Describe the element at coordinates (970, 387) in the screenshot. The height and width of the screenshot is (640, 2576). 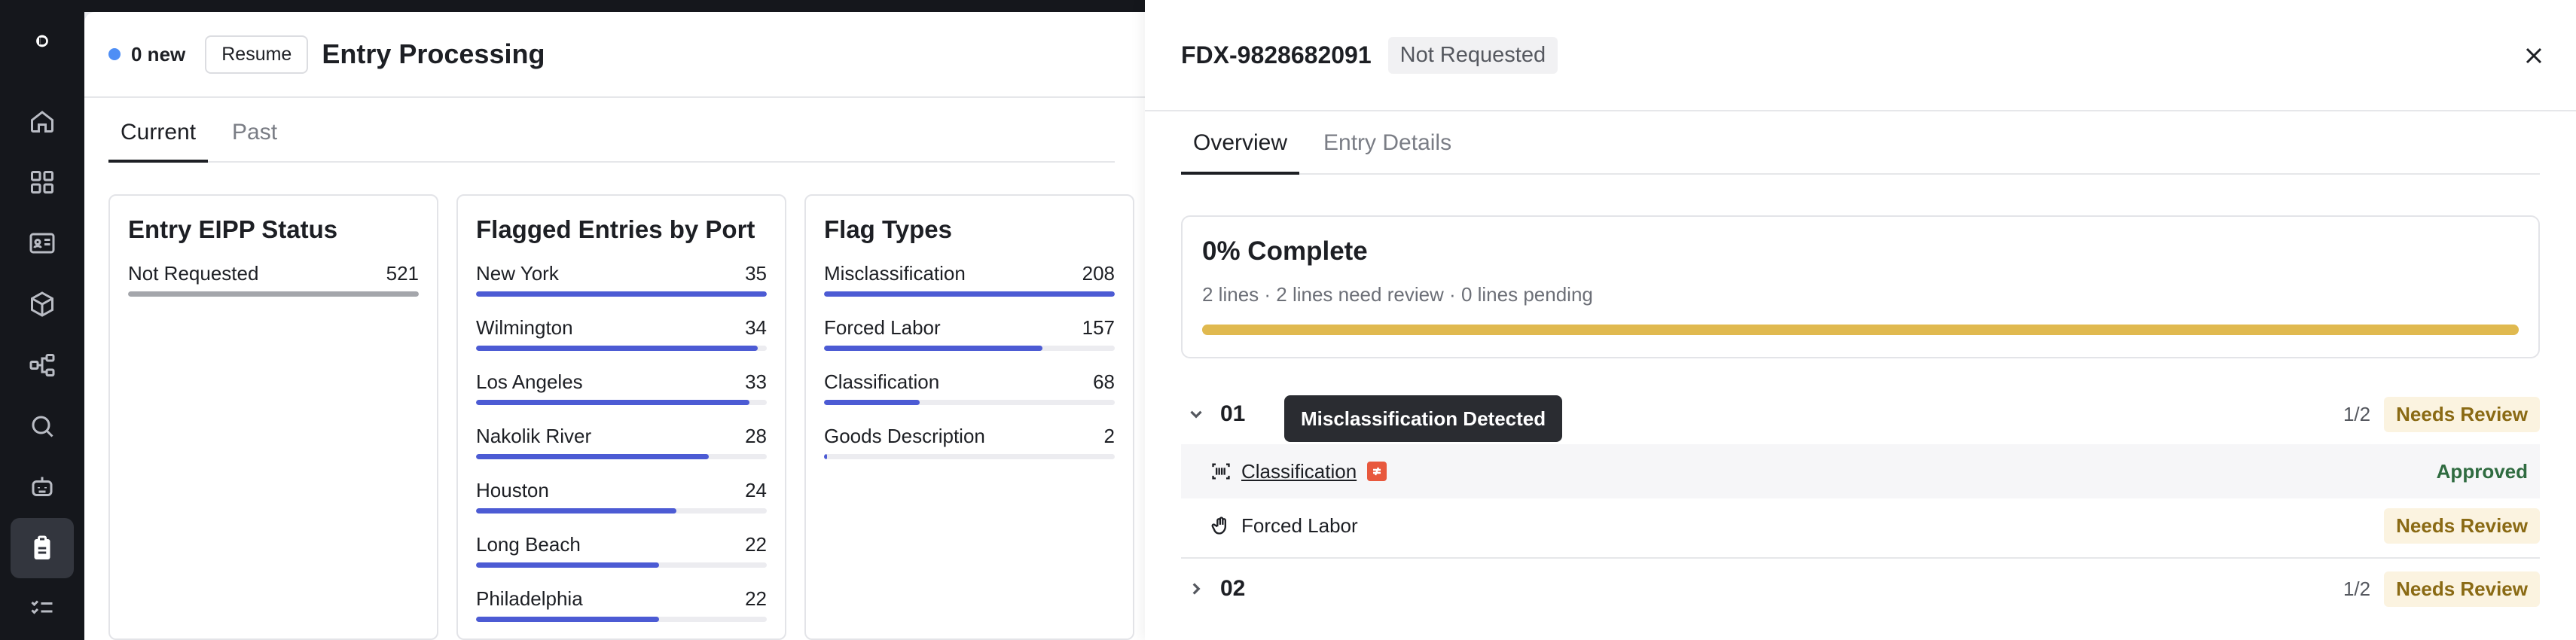
I see `stat-row: Classification 68` at that location.